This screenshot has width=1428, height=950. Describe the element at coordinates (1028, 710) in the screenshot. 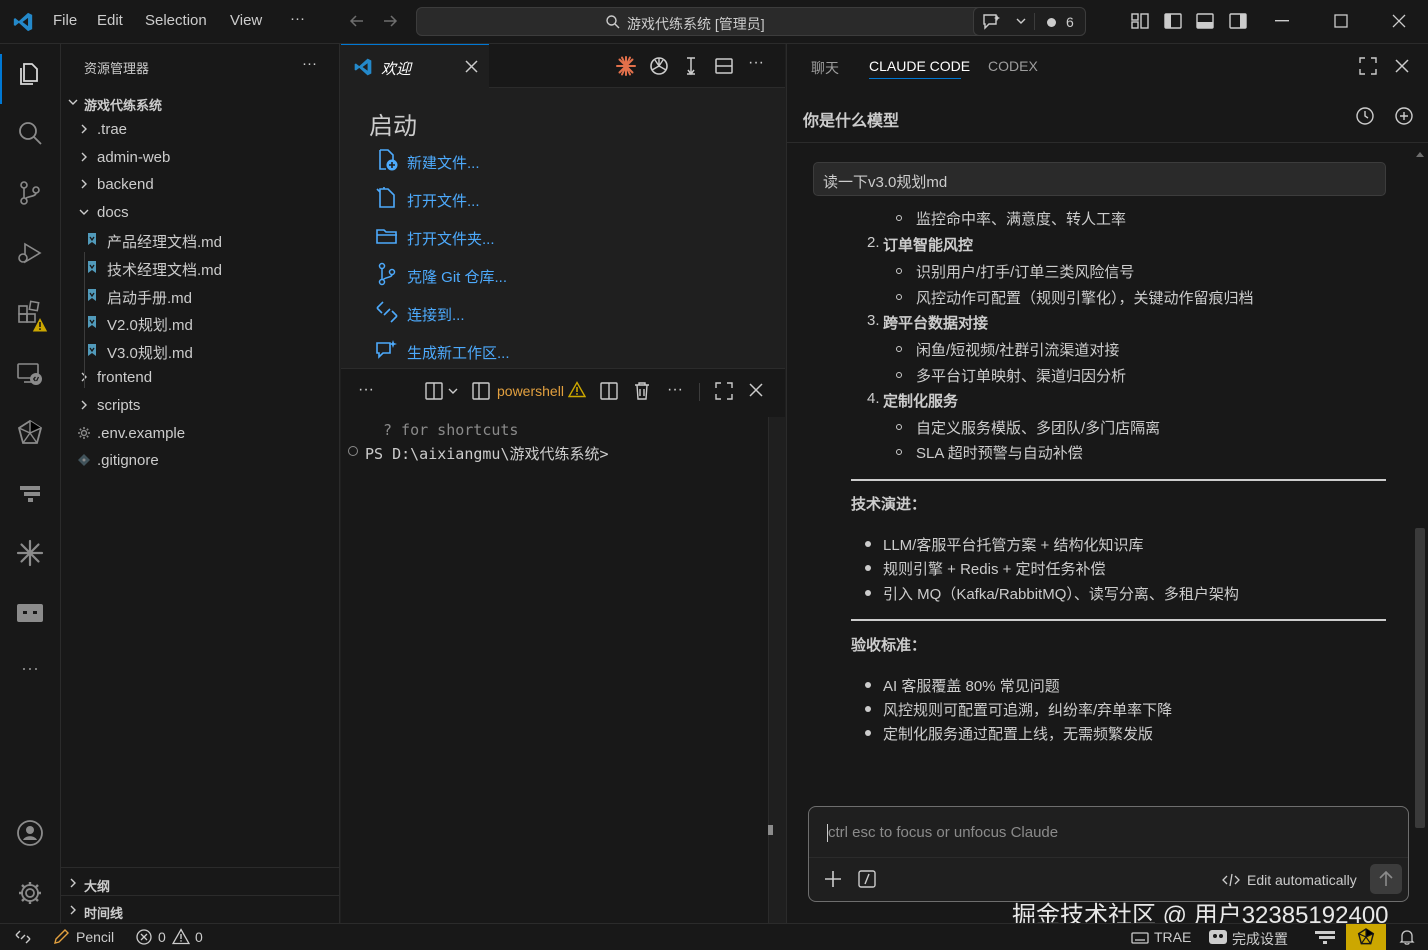

I see `content-line: 风控规则可配置可追溯，纠纷率/弃单率下降` at that location.